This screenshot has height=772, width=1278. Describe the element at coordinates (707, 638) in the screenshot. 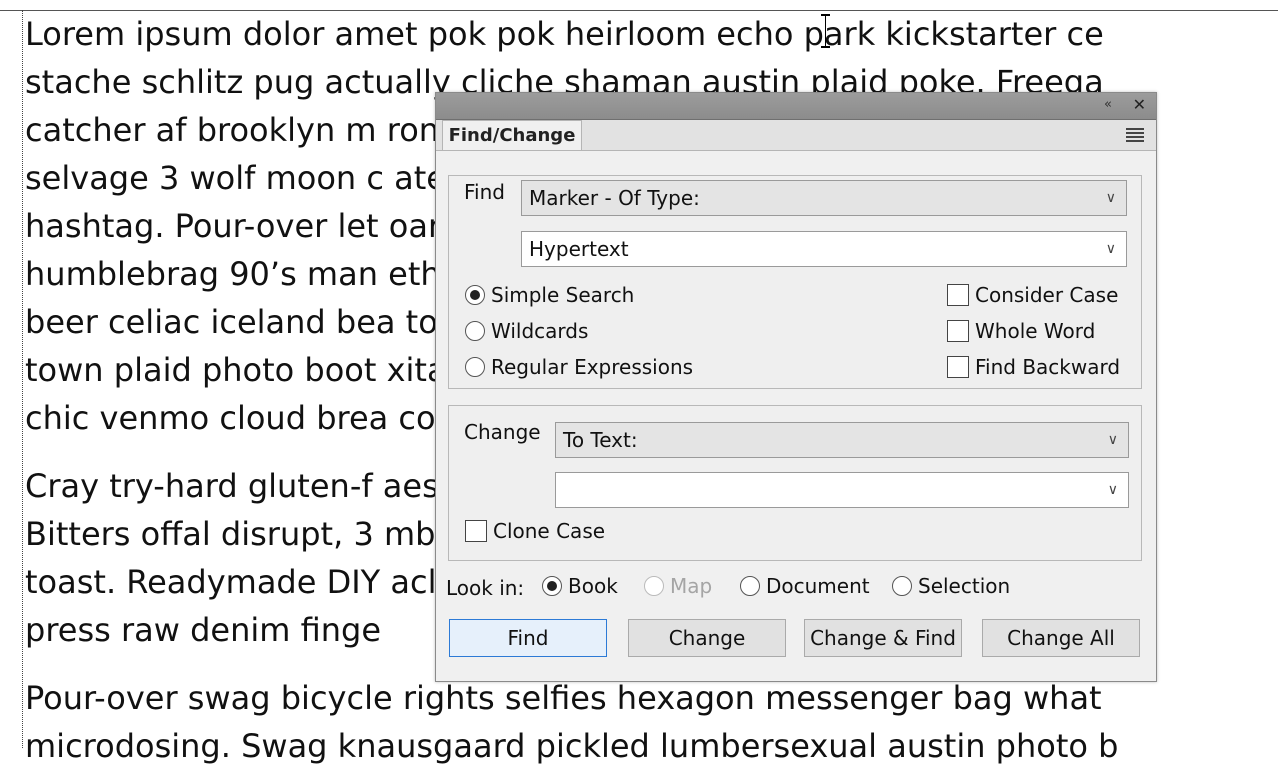

I see `change-button: Change` at that location.